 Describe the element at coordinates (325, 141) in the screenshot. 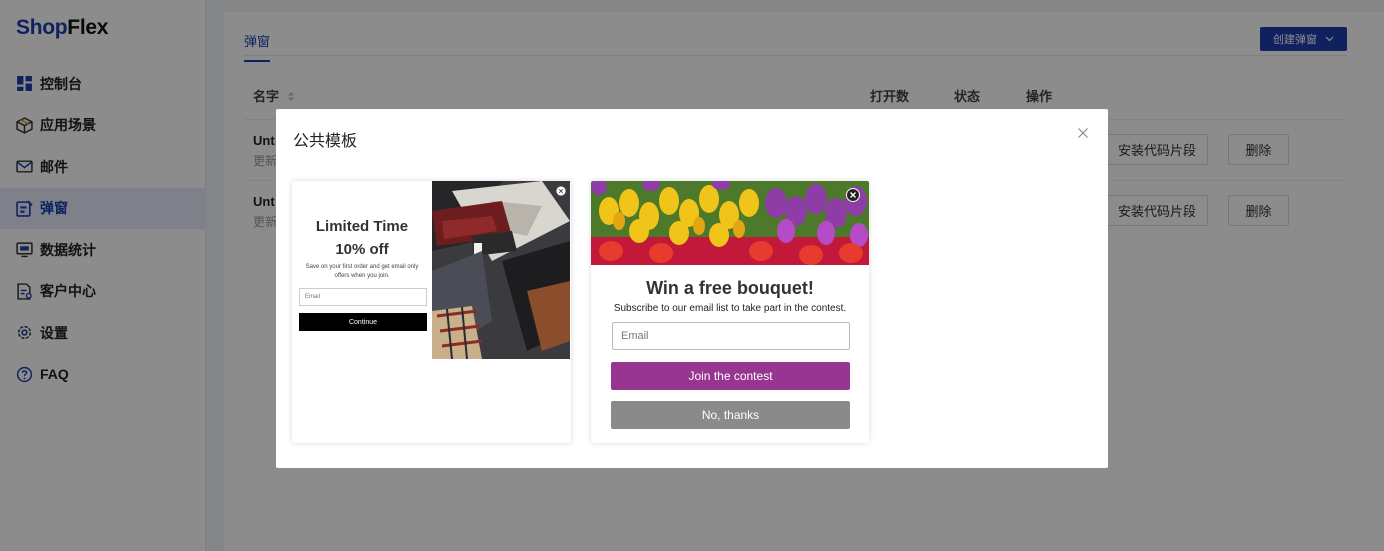

I see `modal-title: 公共模板` at that location.